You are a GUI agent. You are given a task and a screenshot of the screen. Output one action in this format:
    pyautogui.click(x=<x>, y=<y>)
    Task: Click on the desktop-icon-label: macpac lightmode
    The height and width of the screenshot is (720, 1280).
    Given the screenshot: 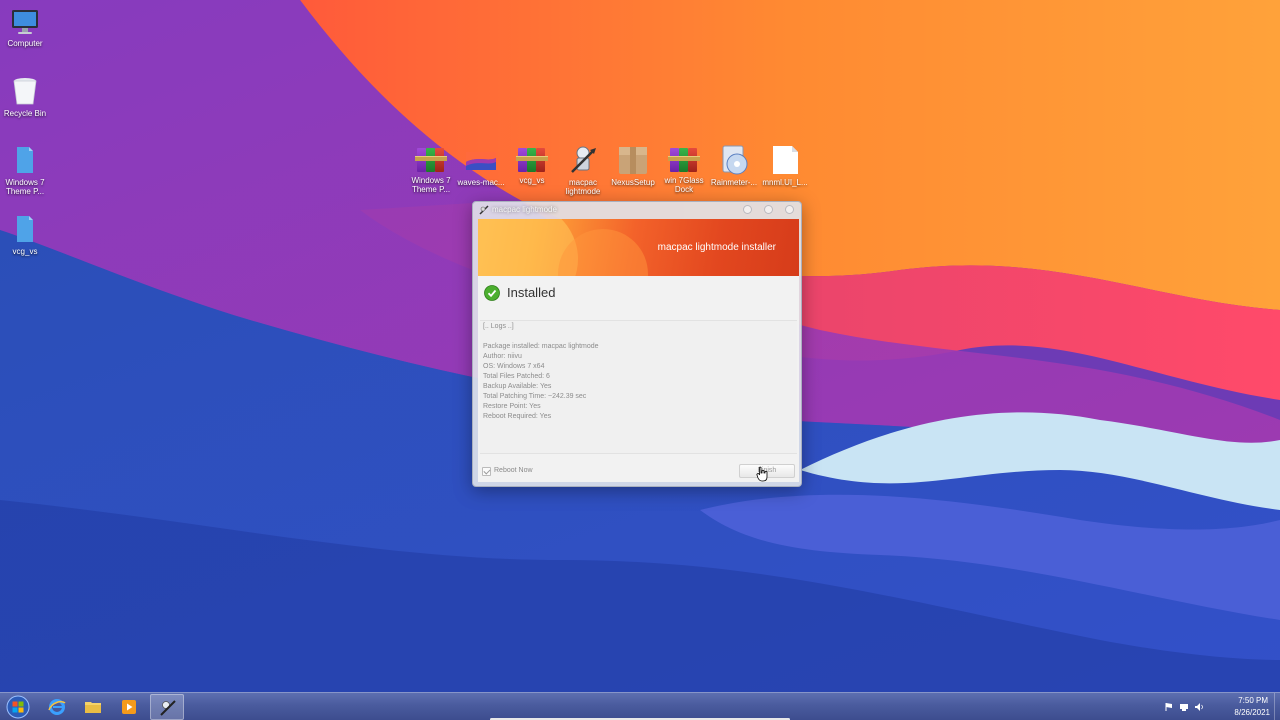 What is the action you would take?
    pyautogui.click(x=583, y=187)
    